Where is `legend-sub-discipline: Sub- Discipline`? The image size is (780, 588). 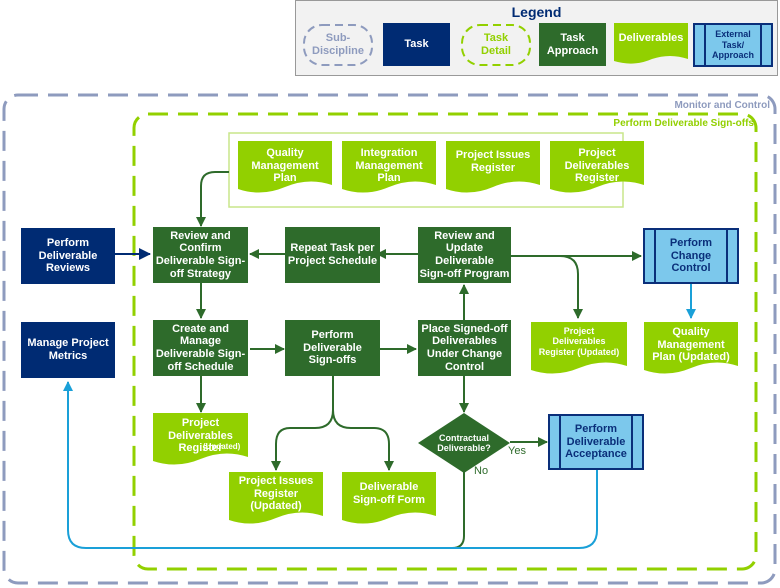 legend-sub-discipline: Sub- Discipline is located at coordinates (338, 44).